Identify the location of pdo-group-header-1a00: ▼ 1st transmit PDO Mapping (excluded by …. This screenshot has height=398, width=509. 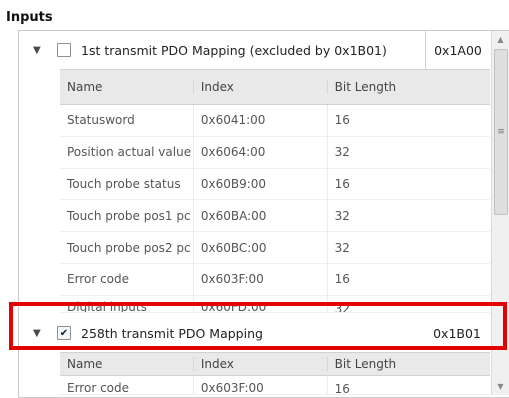
(254, 50).